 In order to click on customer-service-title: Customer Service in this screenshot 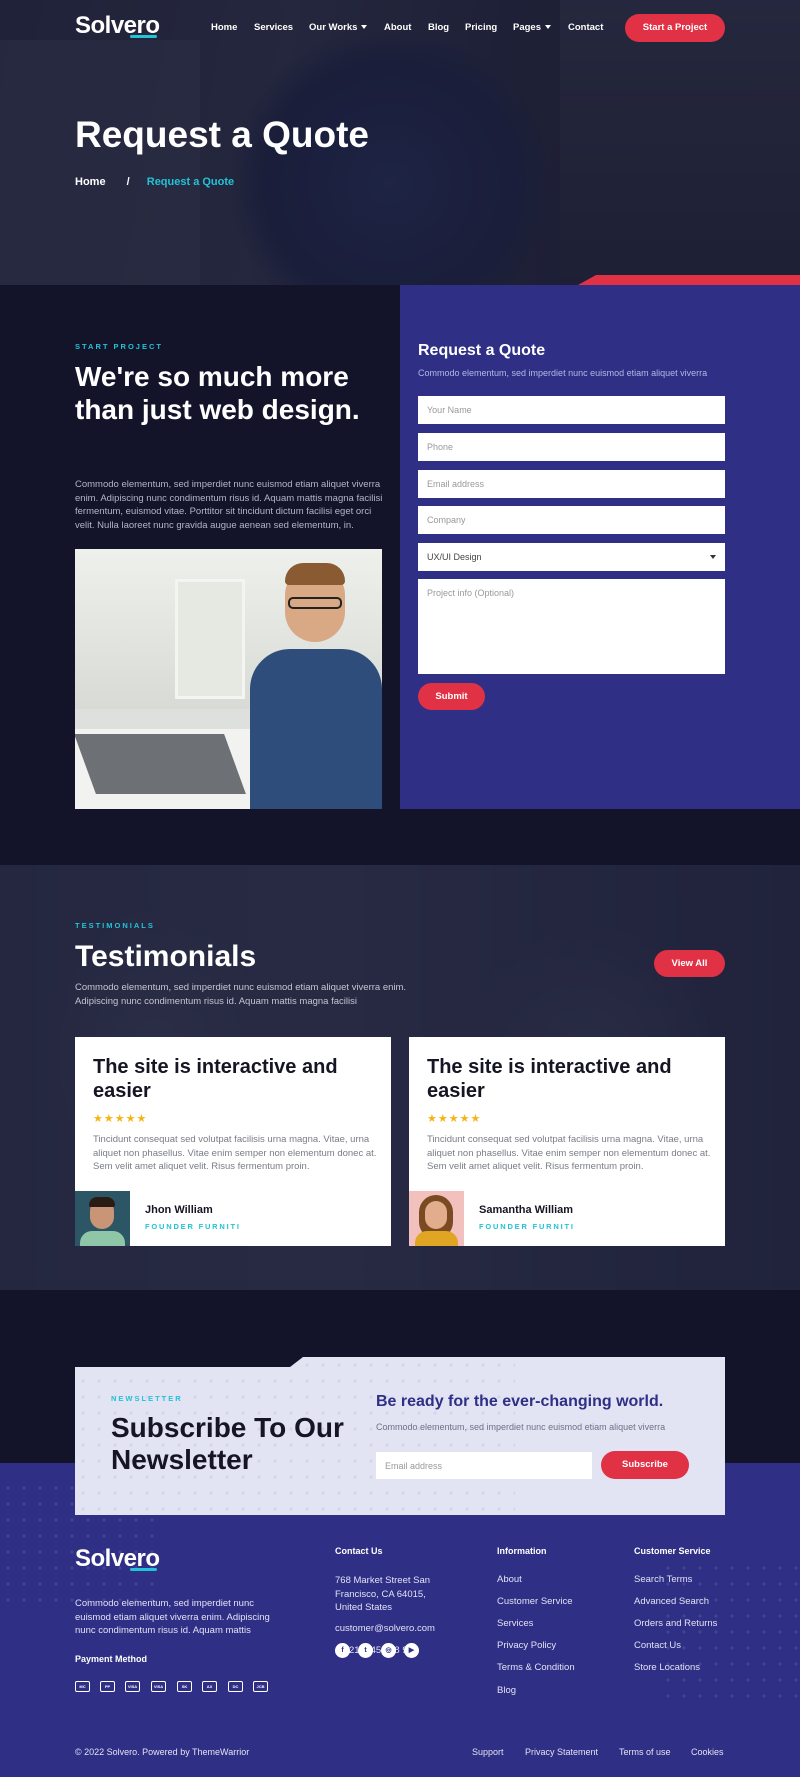, I will do `click(672, 1551)`.